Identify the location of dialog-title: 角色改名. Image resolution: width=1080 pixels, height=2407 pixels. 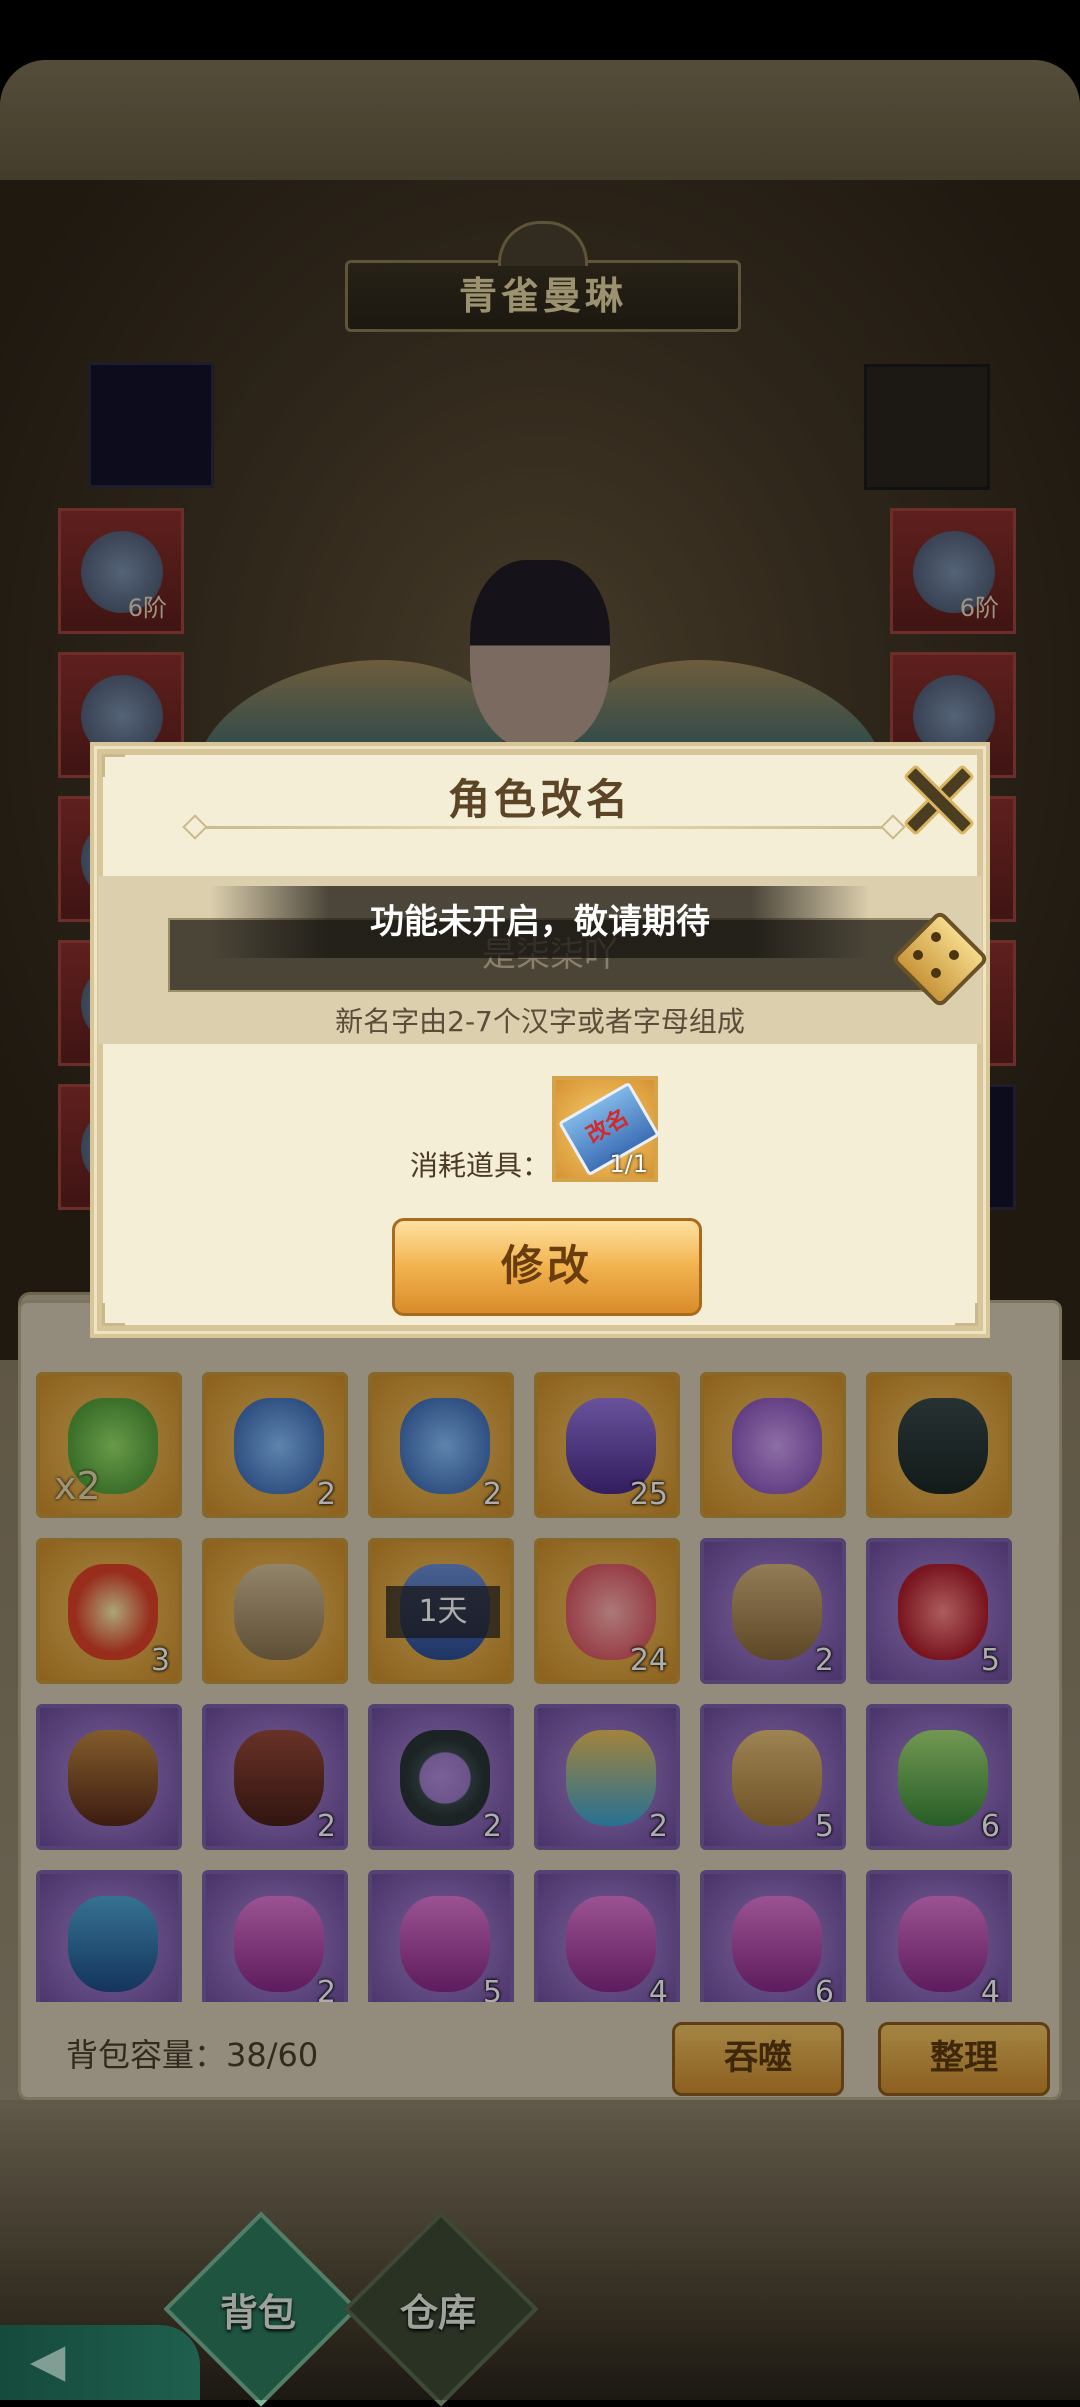
(539, 799).